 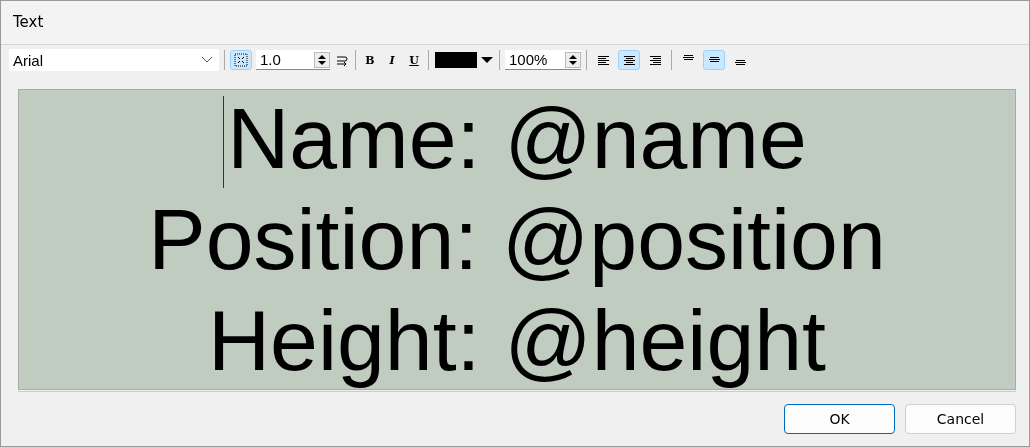 What do you see at coordinates (543, 60) in the screenshot?
I see `scale-field: 100%` at bounding box center [543, 60].